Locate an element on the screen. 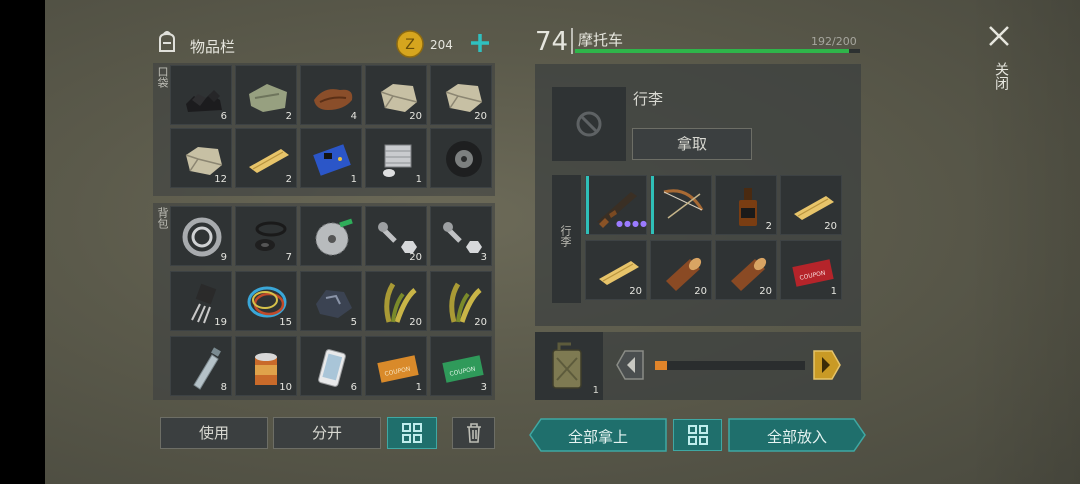 The image size is (1080, 484). add-coins-button is located at coordinates (480, 43).